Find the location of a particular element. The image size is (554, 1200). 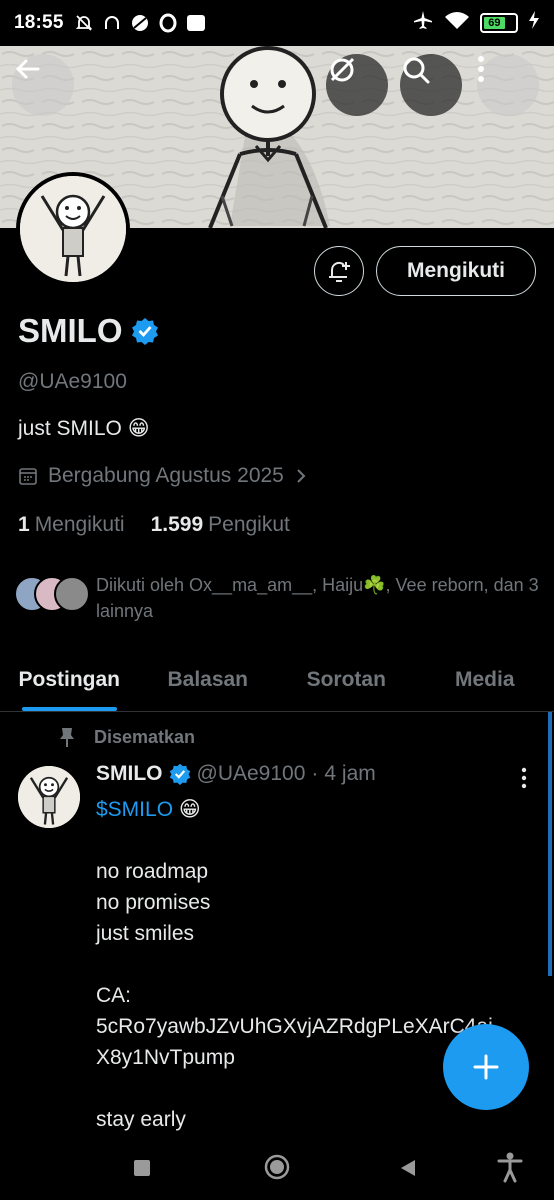

post-more-button is located at coordinates (524, 778).